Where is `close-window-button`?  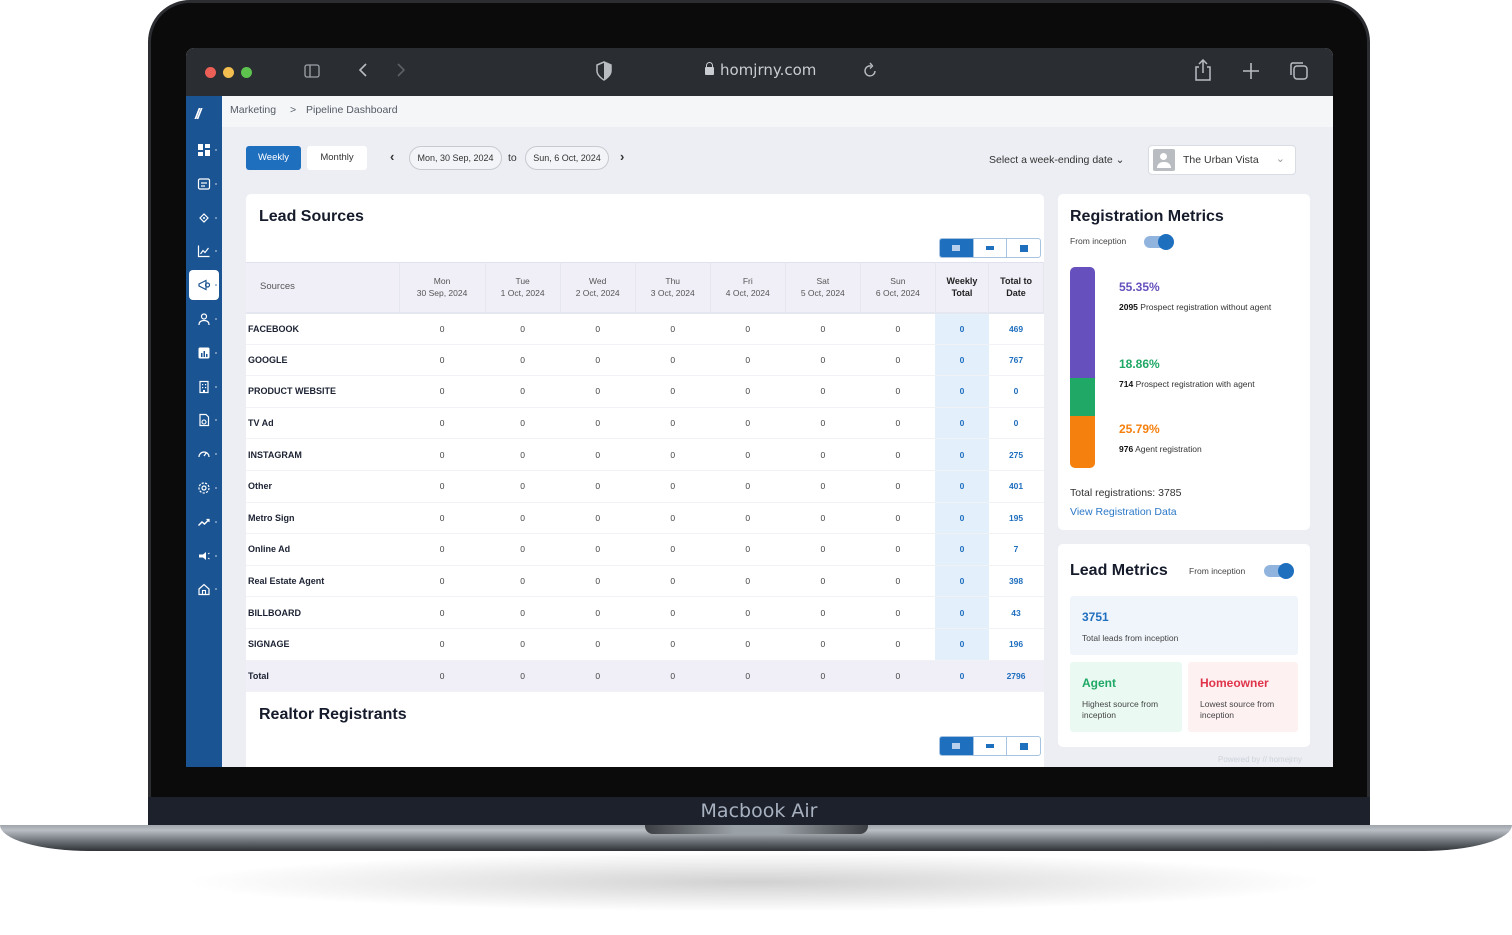 close-window-button is located at coordinates (210, 72).